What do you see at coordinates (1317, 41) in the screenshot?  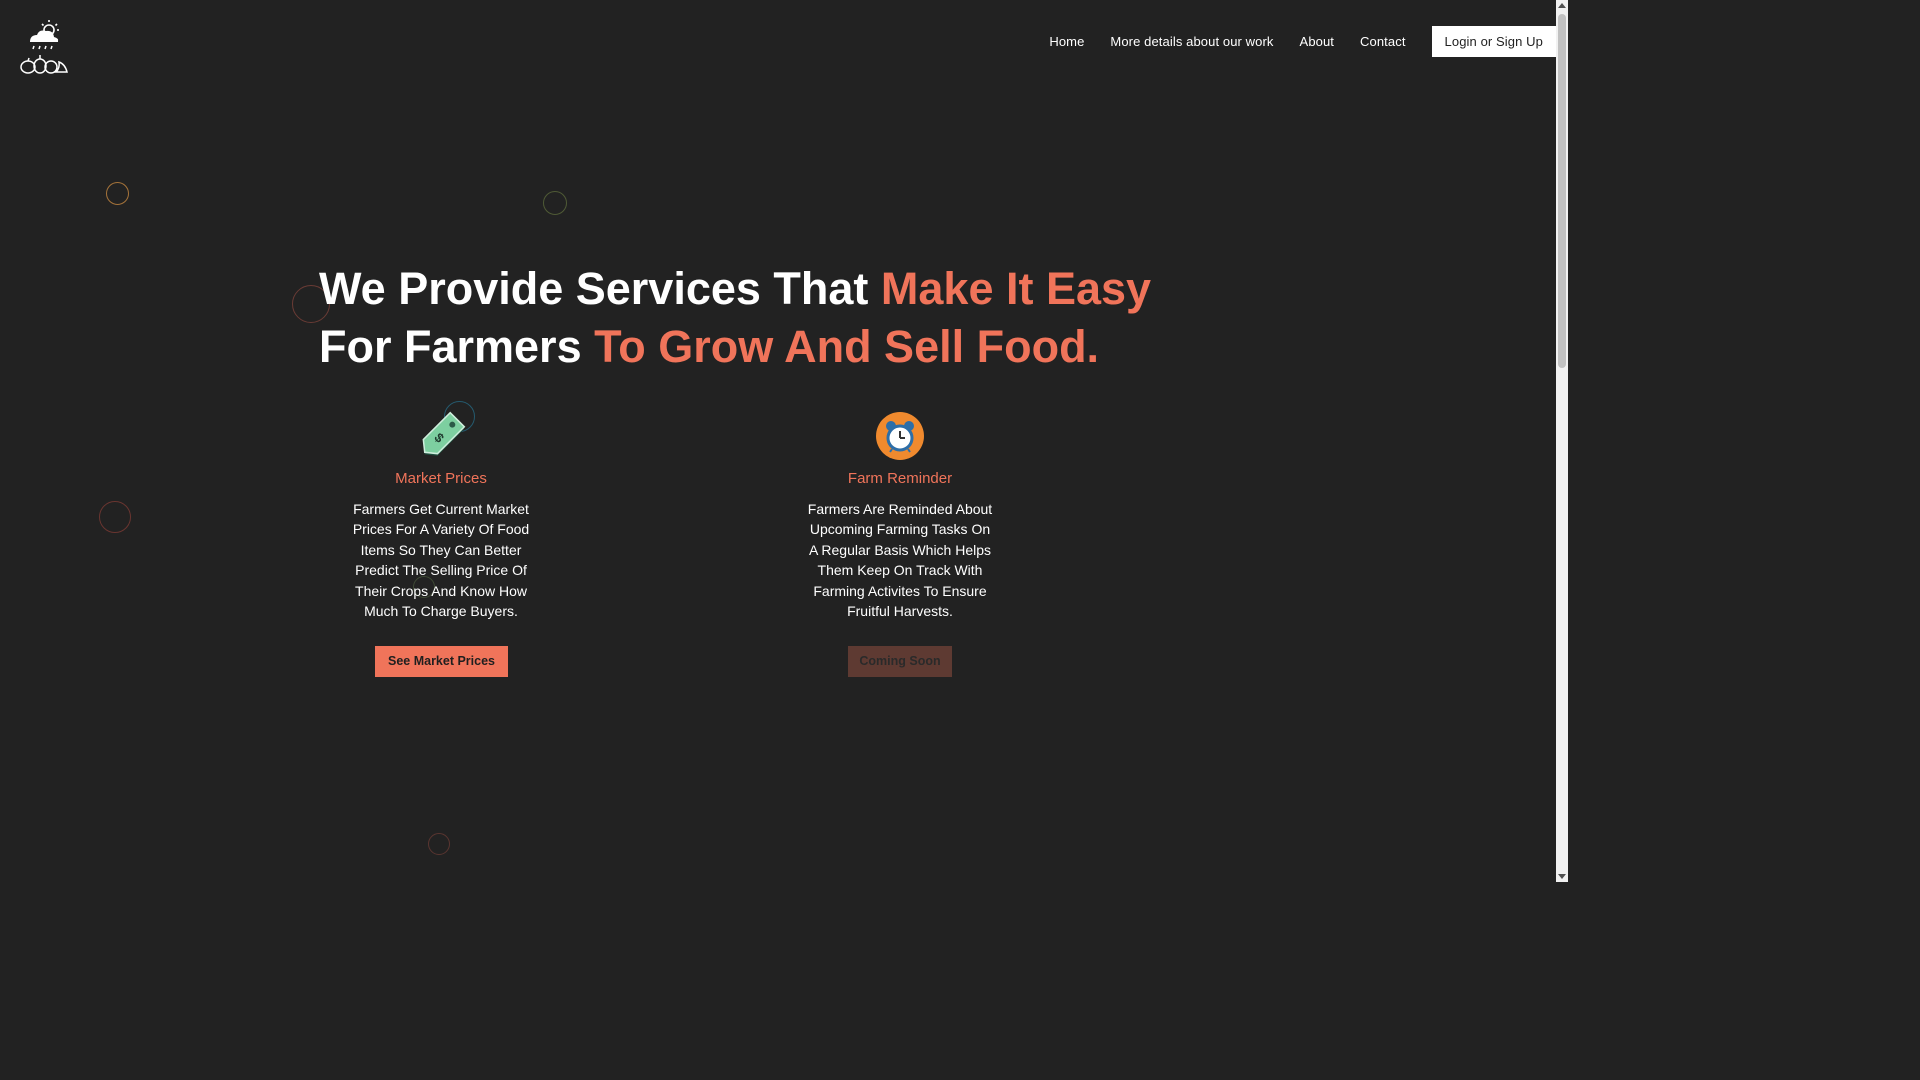 I see `nav-about-link: About` at bounding box center [1317, 41].